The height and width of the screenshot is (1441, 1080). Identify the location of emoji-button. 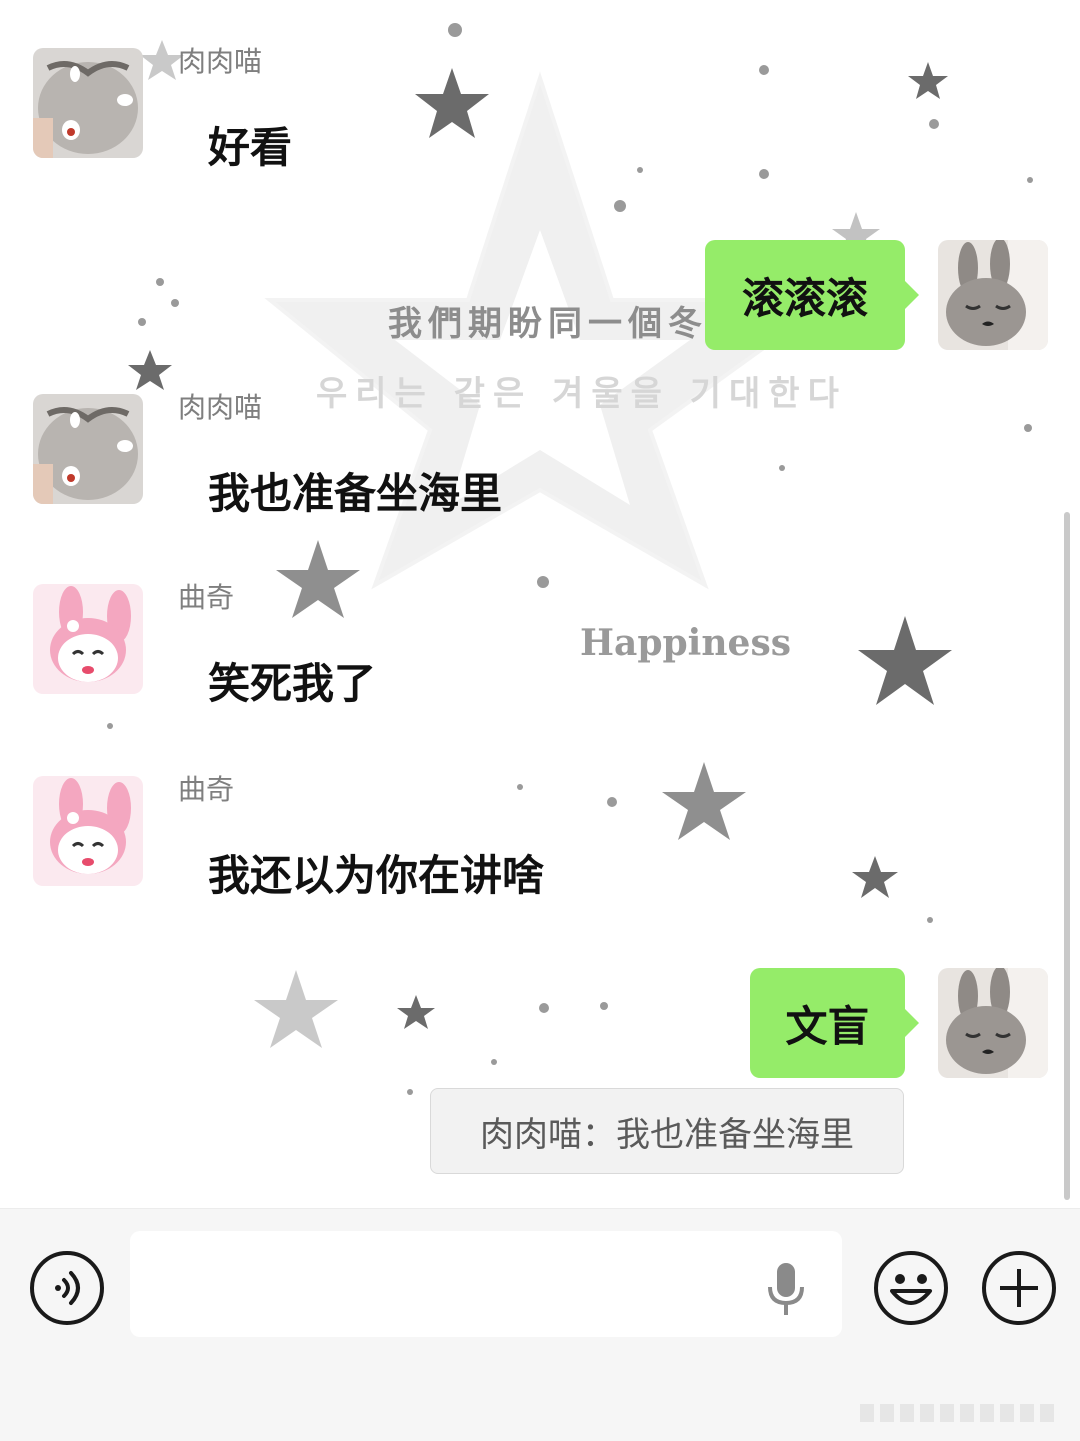
(911, 1288).